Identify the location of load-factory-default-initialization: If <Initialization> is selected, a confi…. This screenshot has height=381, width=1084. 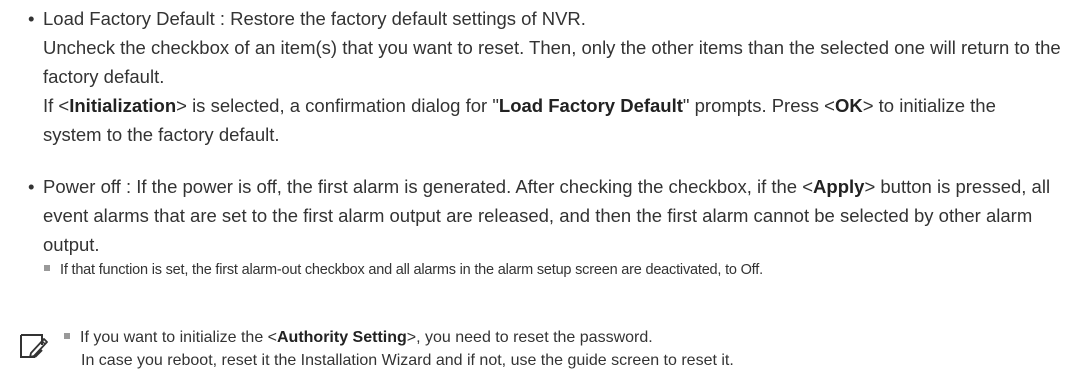
(519, 120).